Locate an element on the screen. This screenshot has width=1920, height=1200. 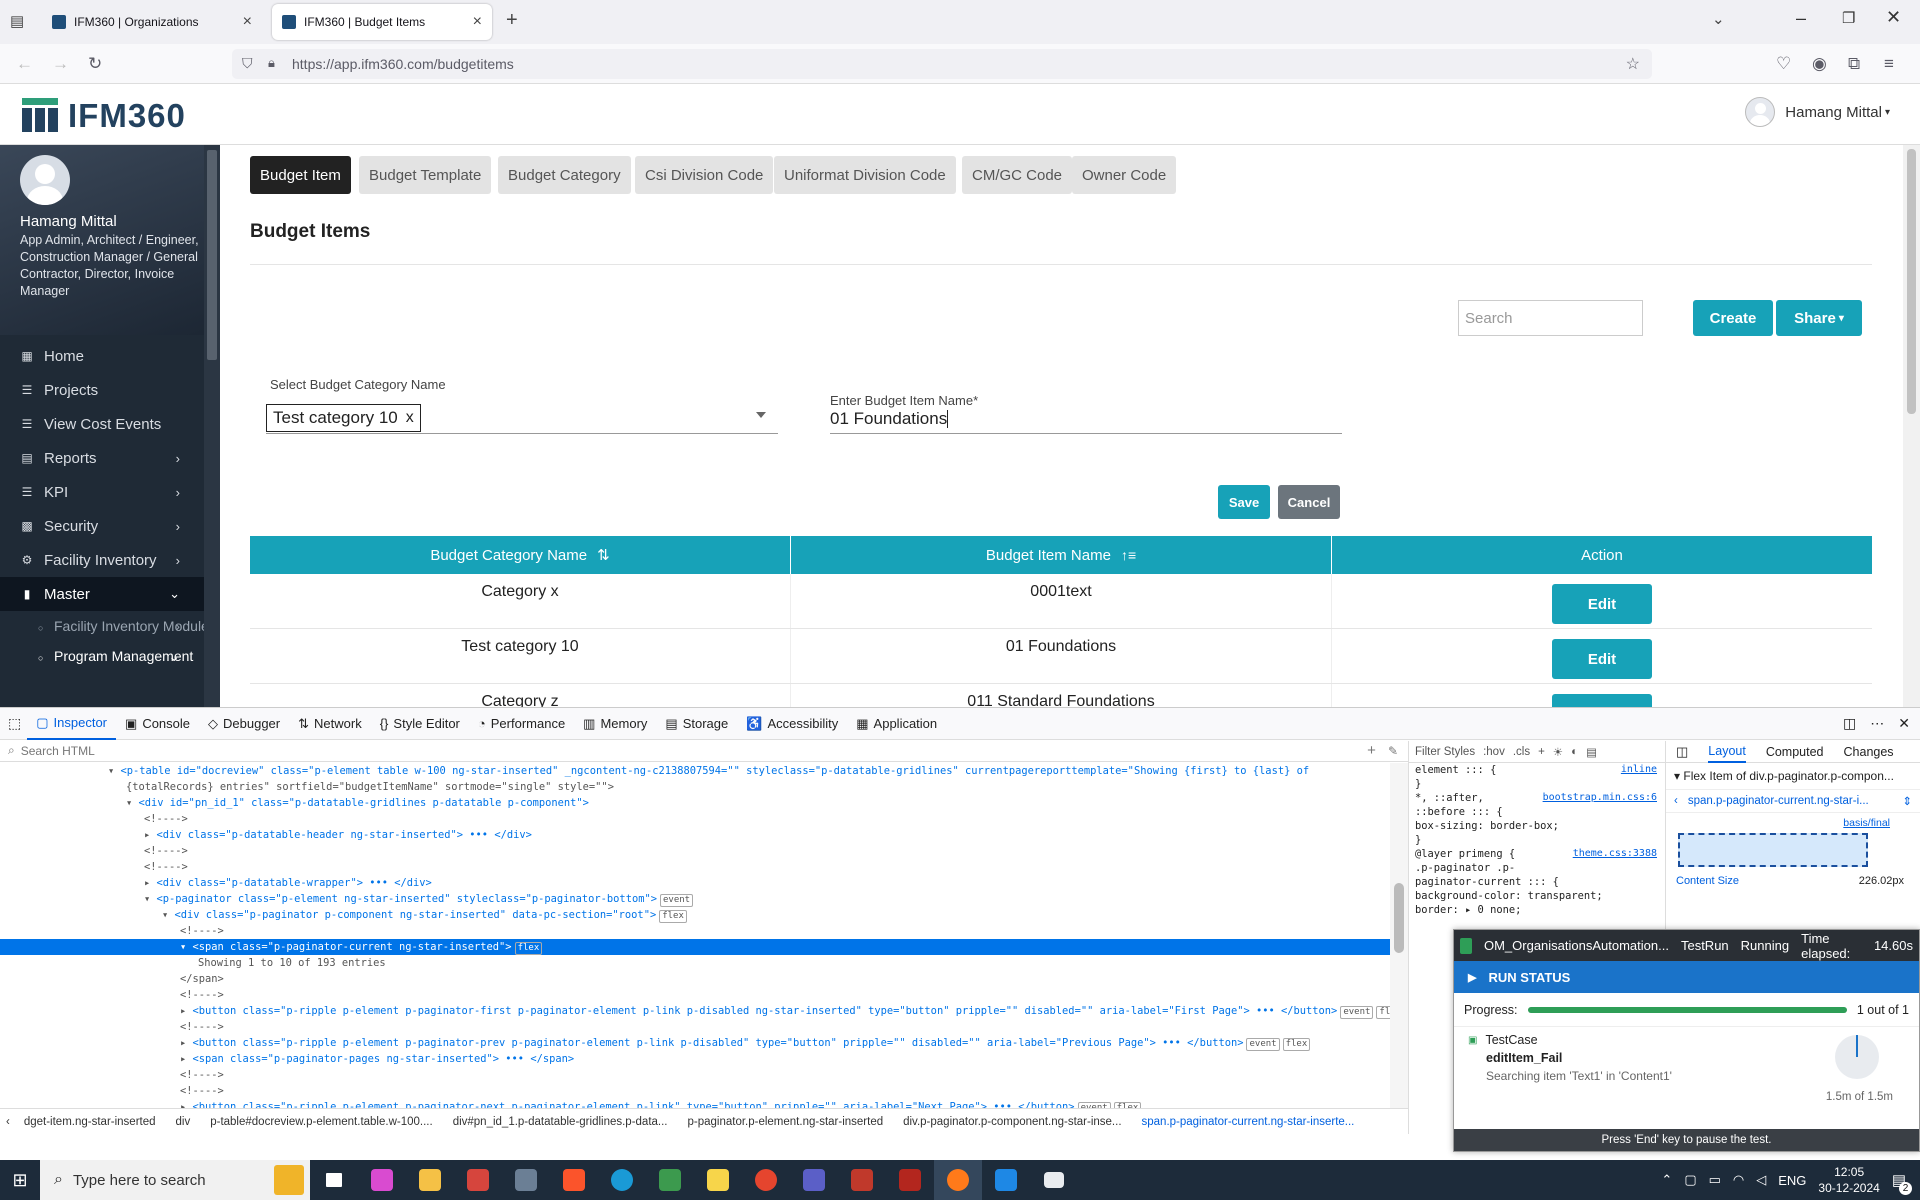
devtools-tab-network: ⇅ Network is located at coordinates (330, 724).